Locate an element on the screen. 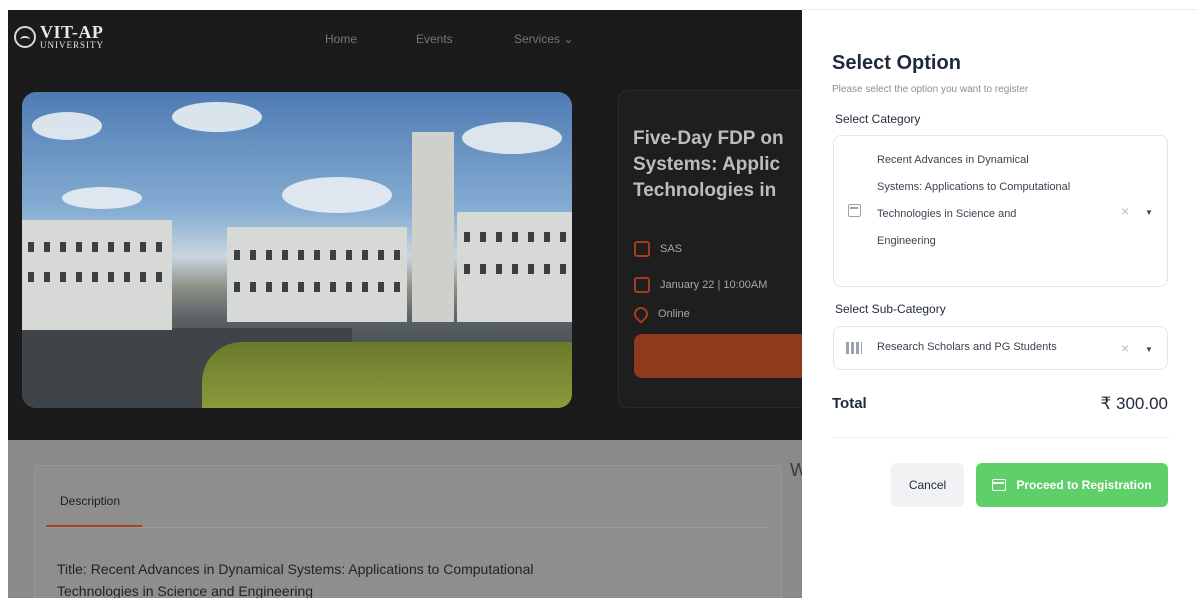 This screenshot has height=598, width=1197. event-title-line: Systems: Applic is located at coordinates (707, 164).